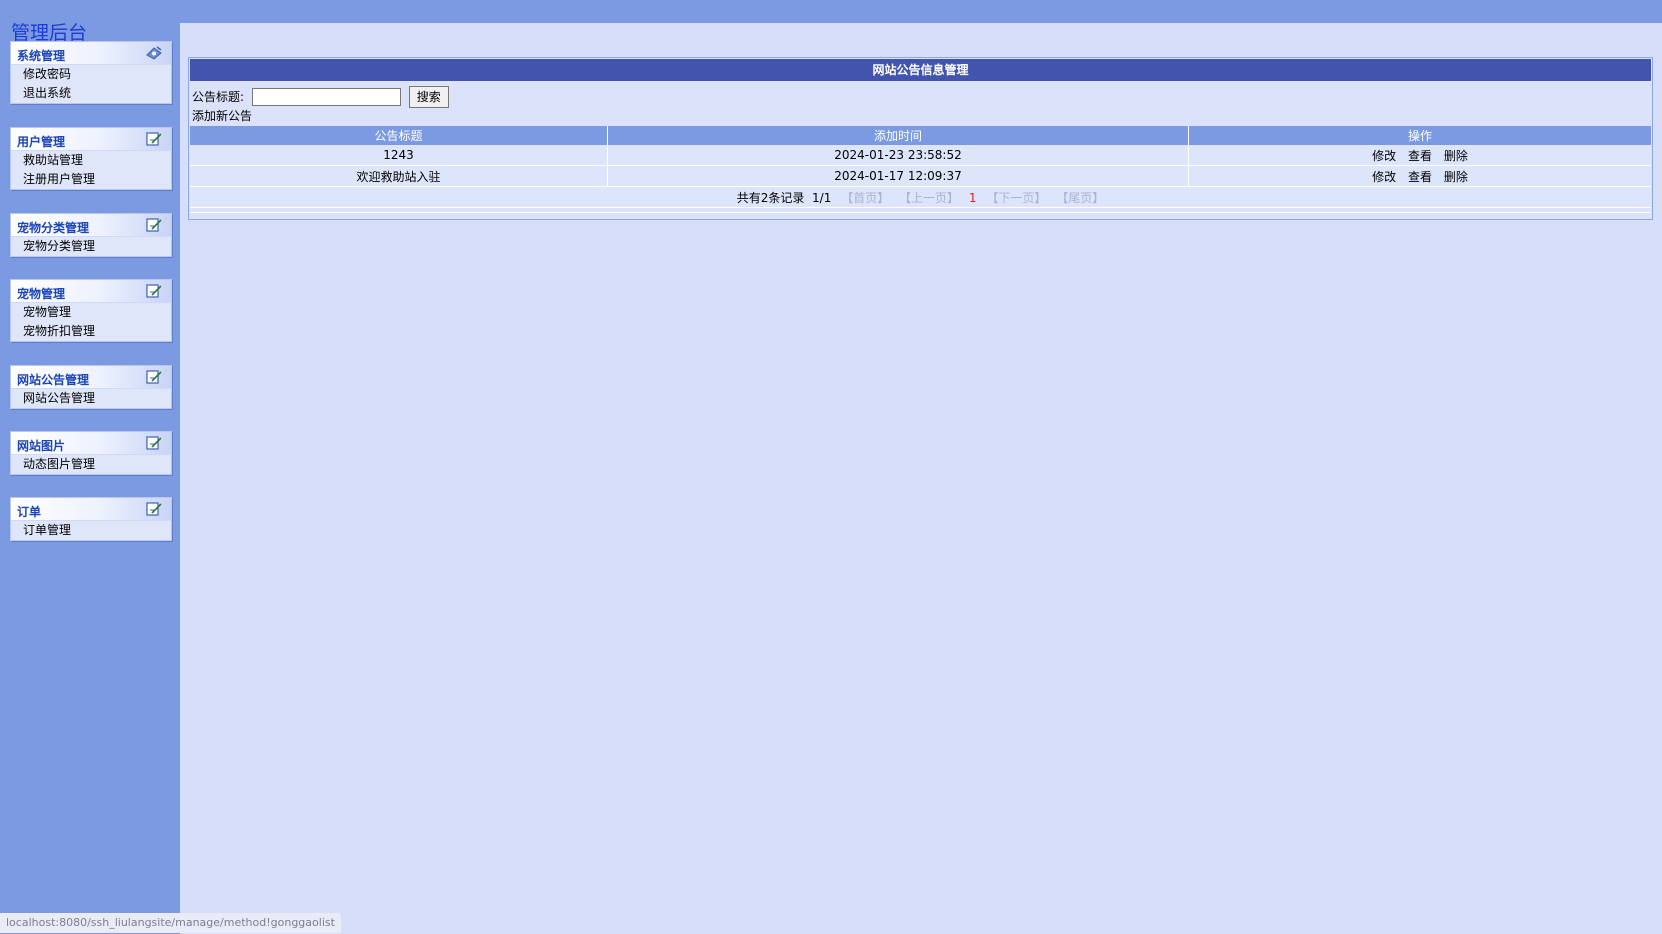 This screenshot has width=1662, height=934. I want to click on pager-current: 1, so click(972, 197).